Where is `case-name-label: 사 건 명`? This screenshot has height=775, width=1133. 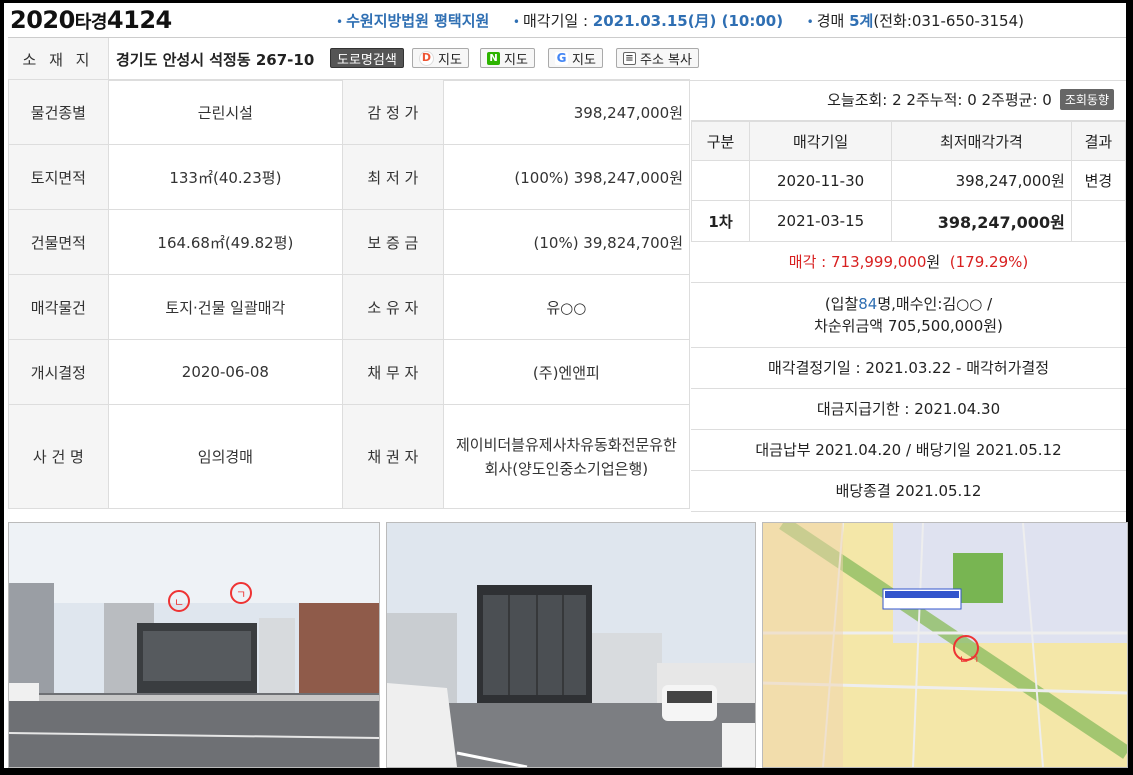 case-name-label: 사 건 명 is located at coordinates (58, 456).